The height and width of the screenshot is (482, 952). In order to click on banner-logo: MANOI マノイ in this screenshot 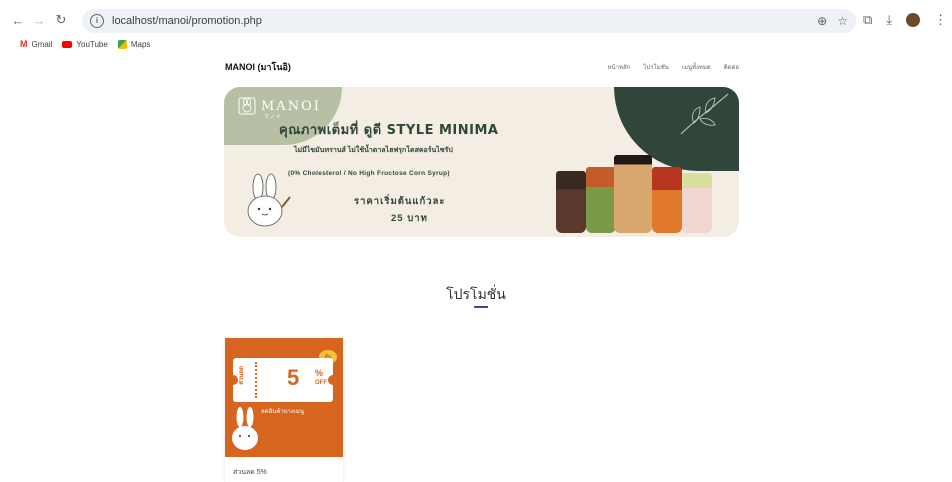, I will do `click(279, 108)`.